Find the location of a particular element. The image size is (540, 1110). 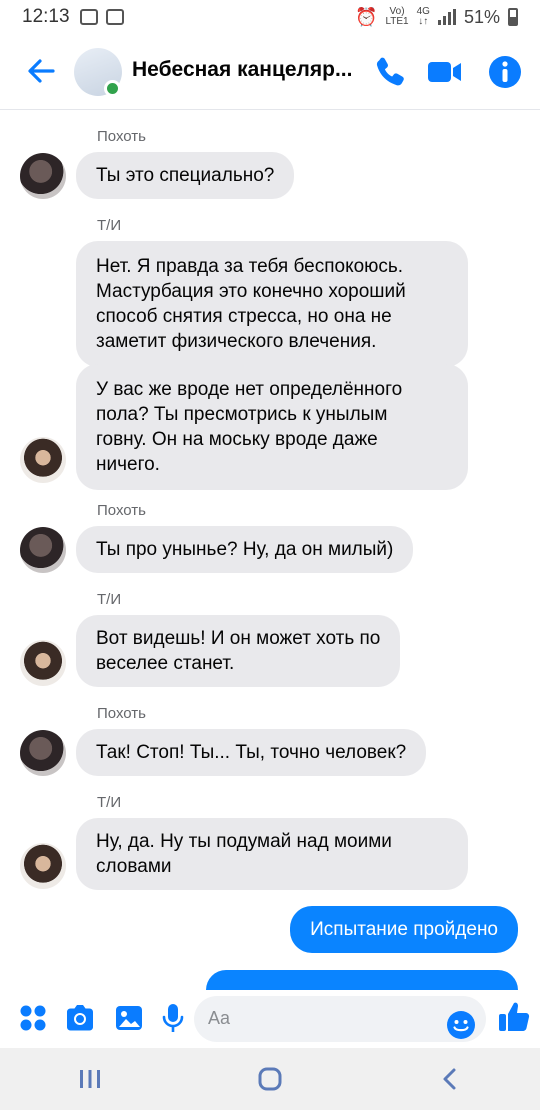

4g-indicator: 4G ↓↑ is located at coordinates (423, 17).